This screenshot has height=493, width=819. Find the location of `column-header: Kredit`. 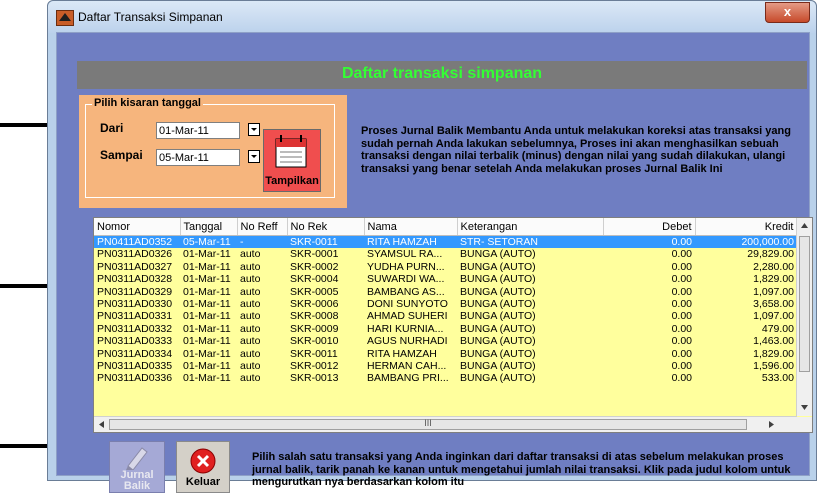

column-header: Kredit is located at coordinates (746, 227).